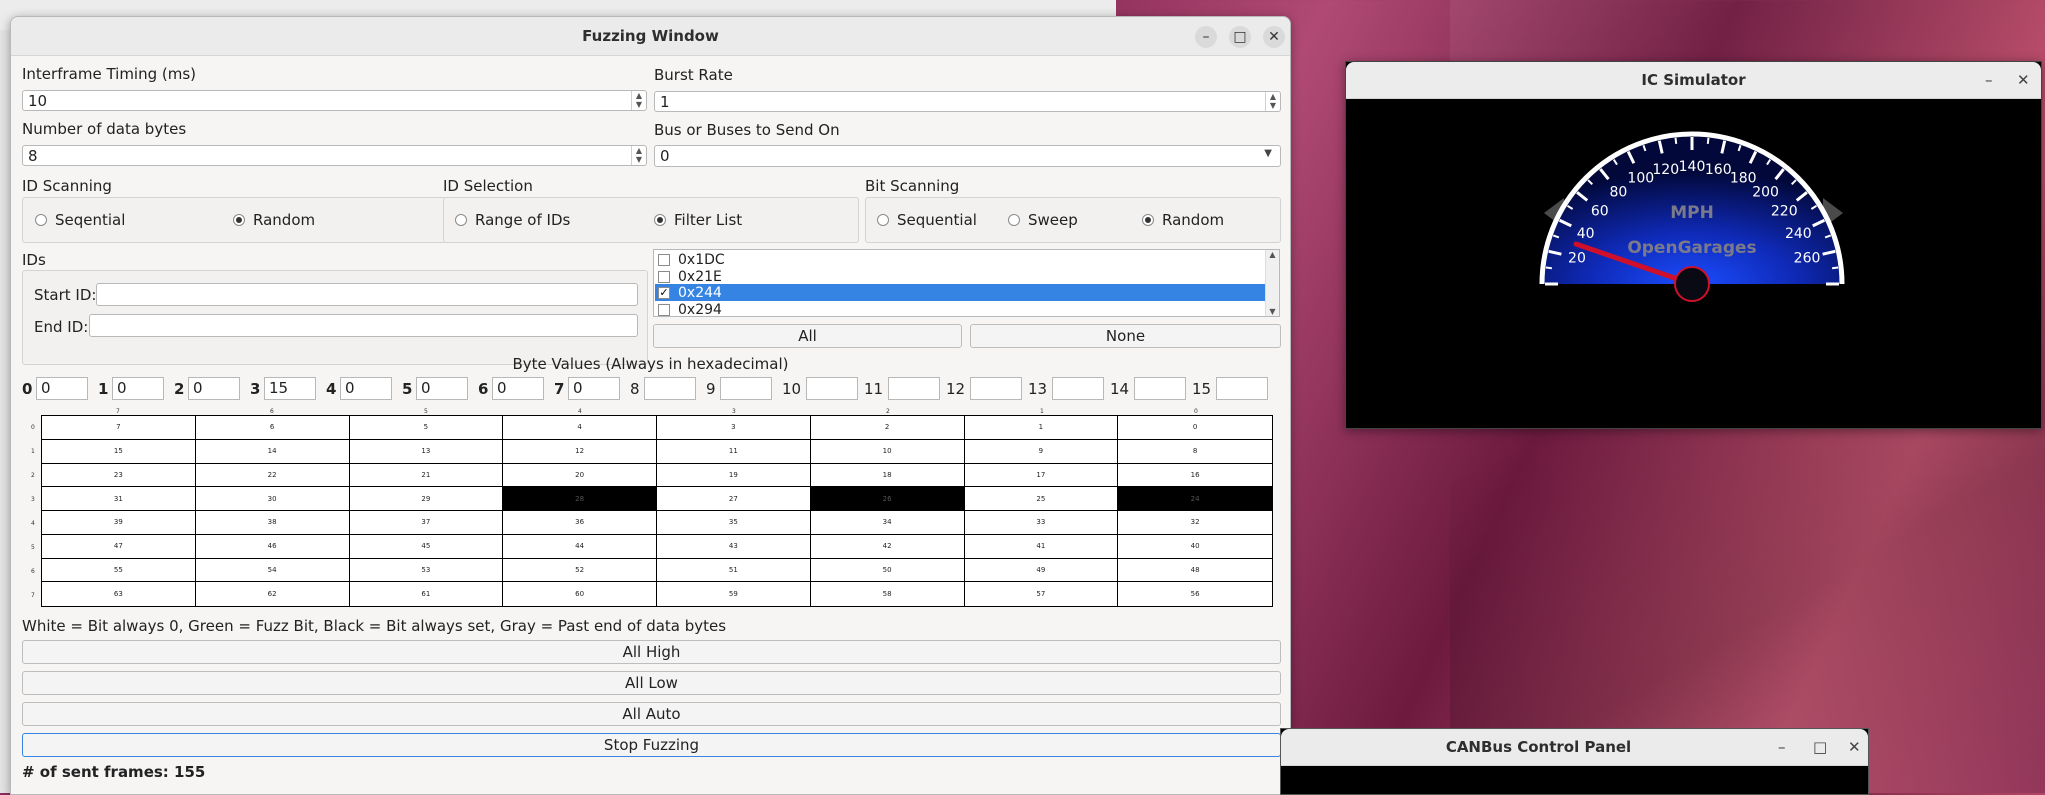 The height and width of the screenshot is (795, 2045). I want to click on bit-cell: 57, so click(1041, 594).